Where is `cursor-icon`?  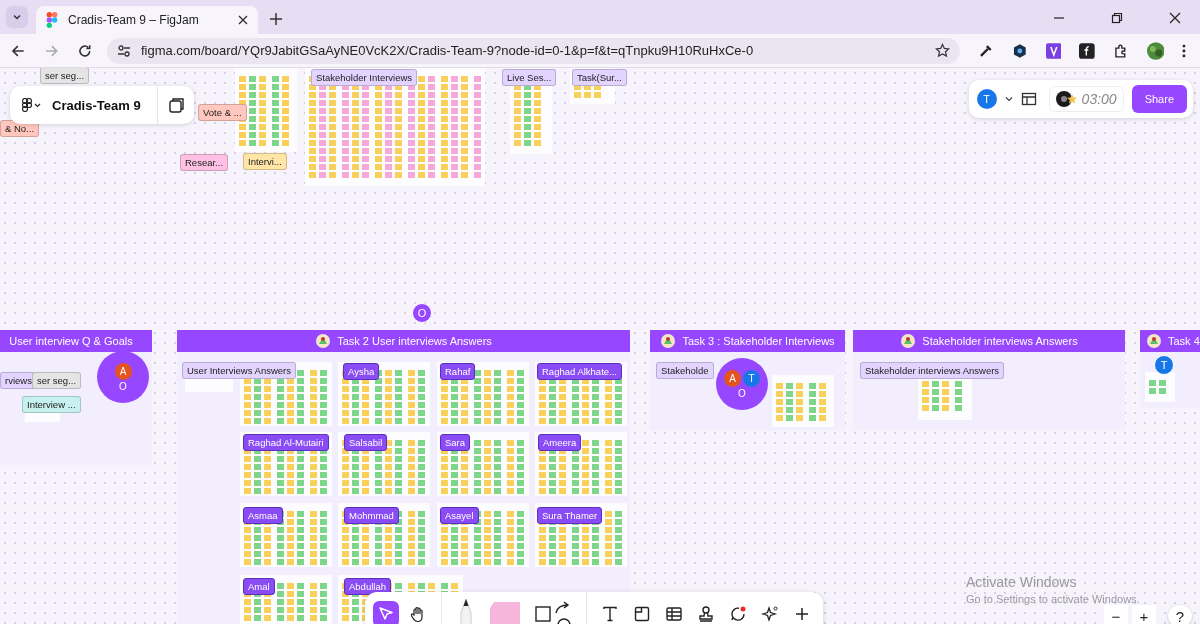
cursor-icon is located at coordinates (386, 614).